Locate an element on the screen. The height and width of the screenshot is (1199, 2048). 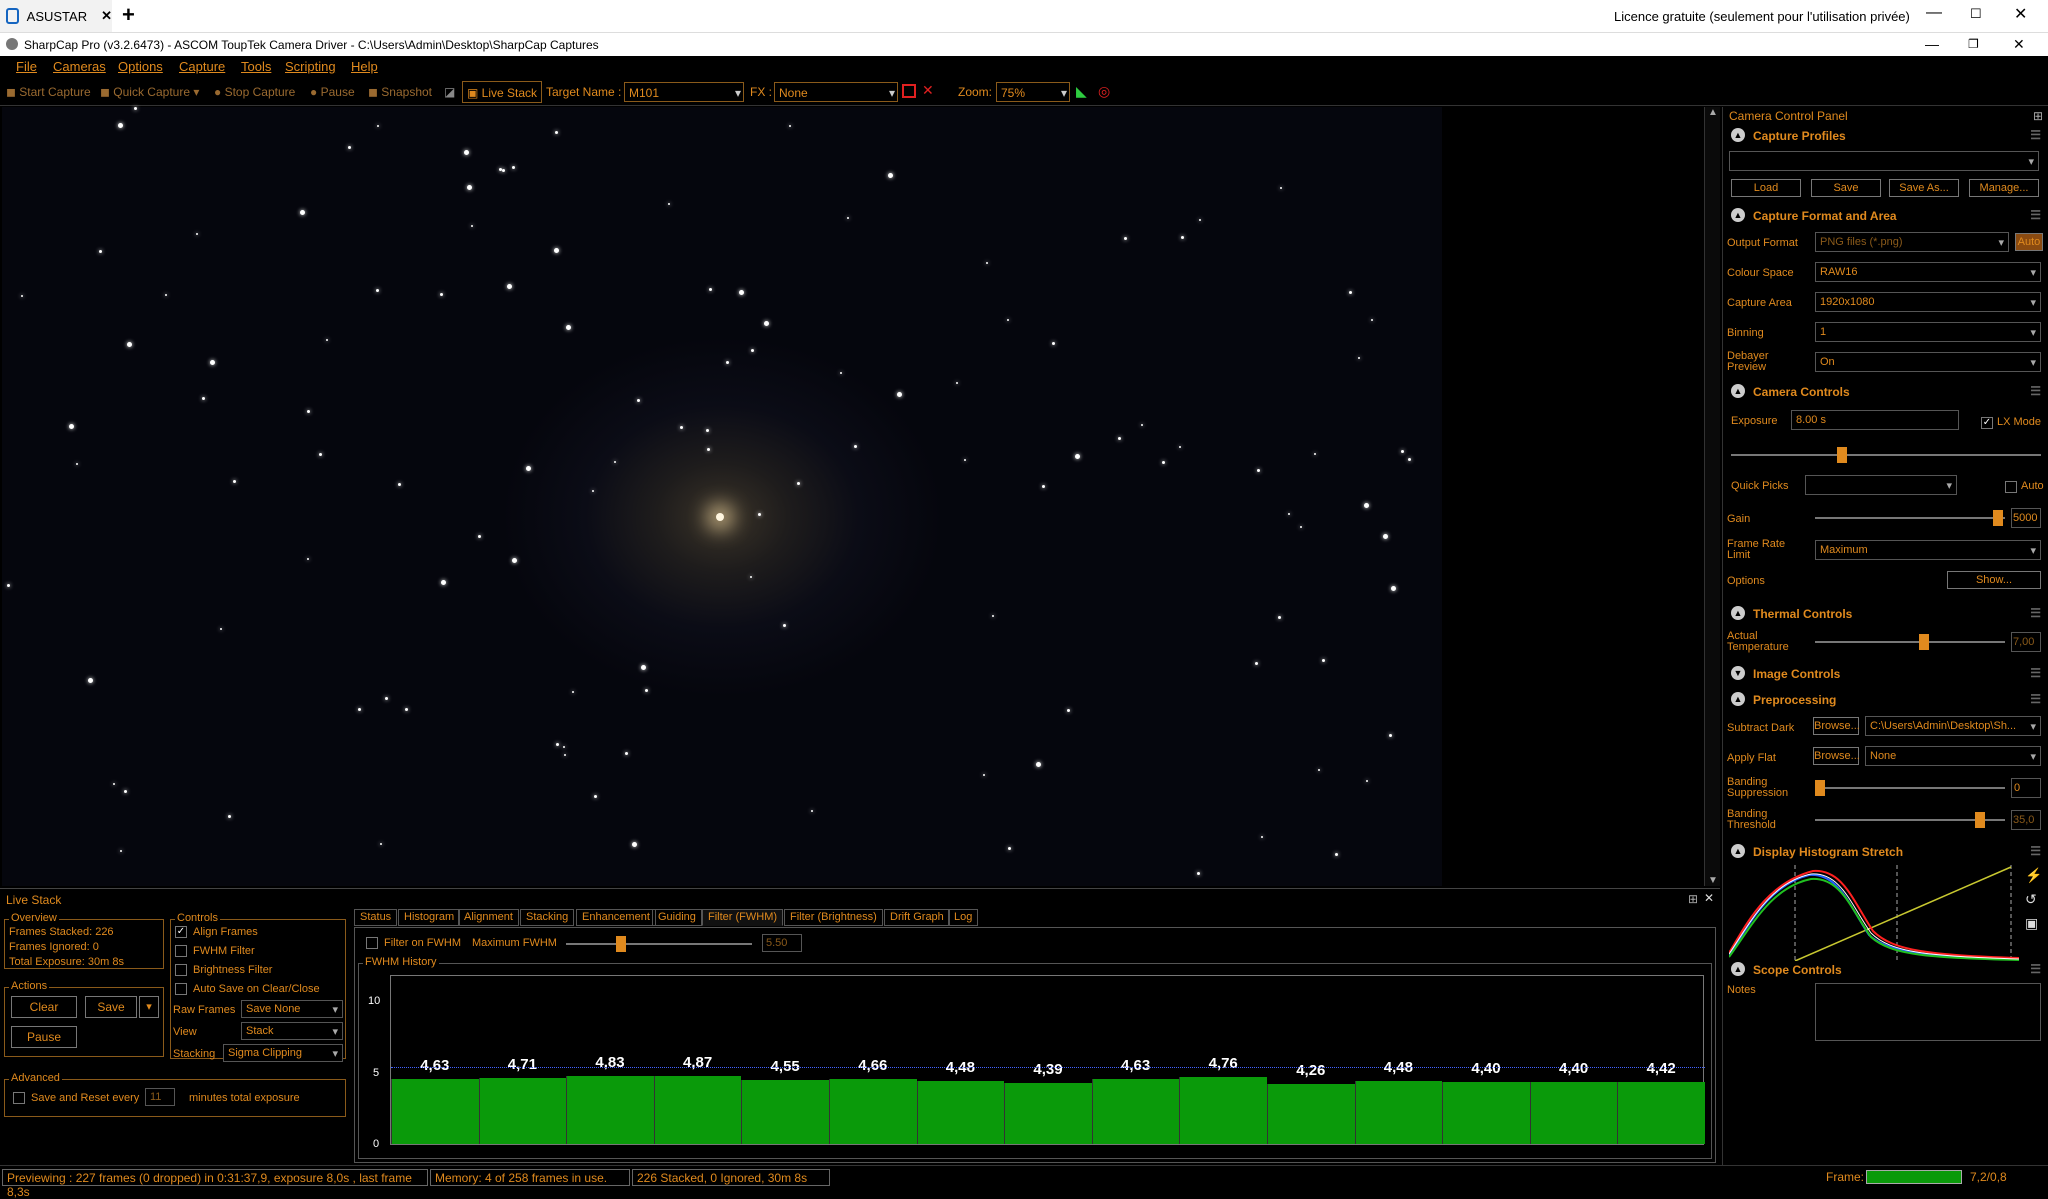
gain-slider-thumb is located at coordinates (1998, 518).